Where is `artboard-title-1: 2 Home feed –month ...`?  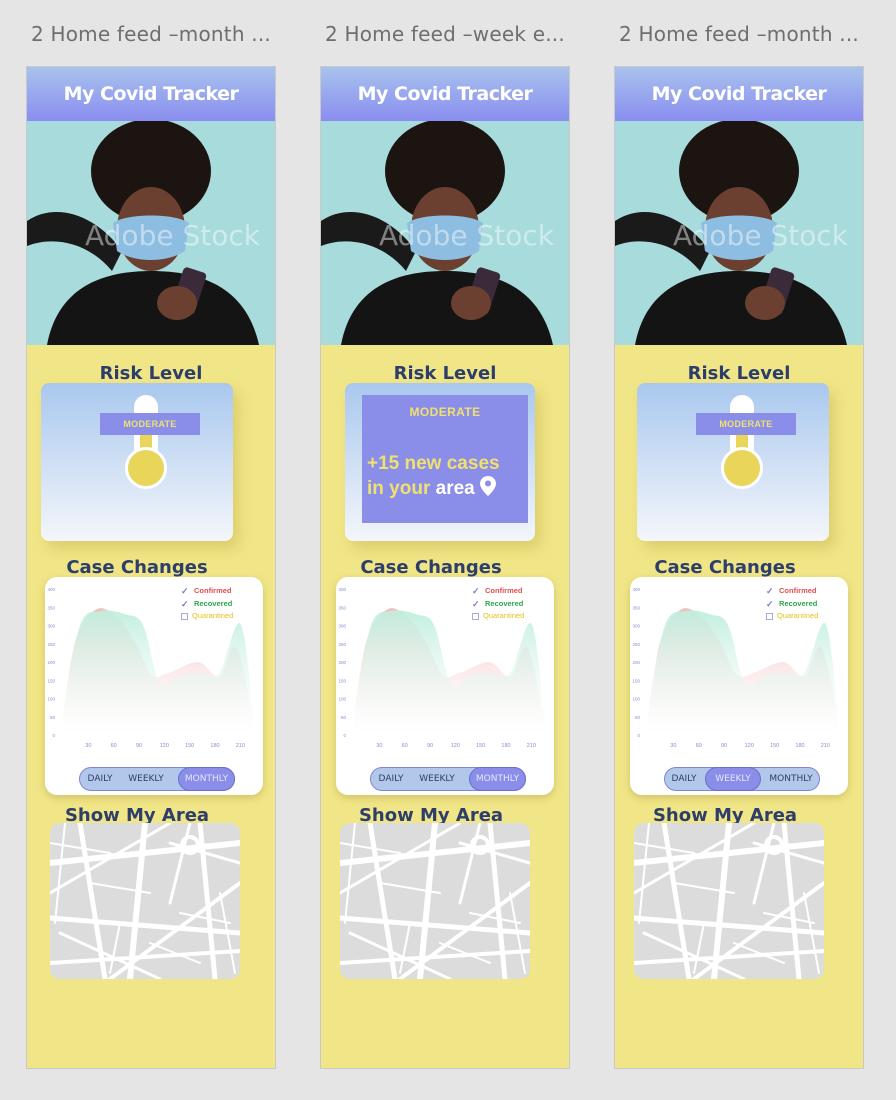
artboard-title-1: 2 Home feed –month ... is located at coordinates (157, 34).